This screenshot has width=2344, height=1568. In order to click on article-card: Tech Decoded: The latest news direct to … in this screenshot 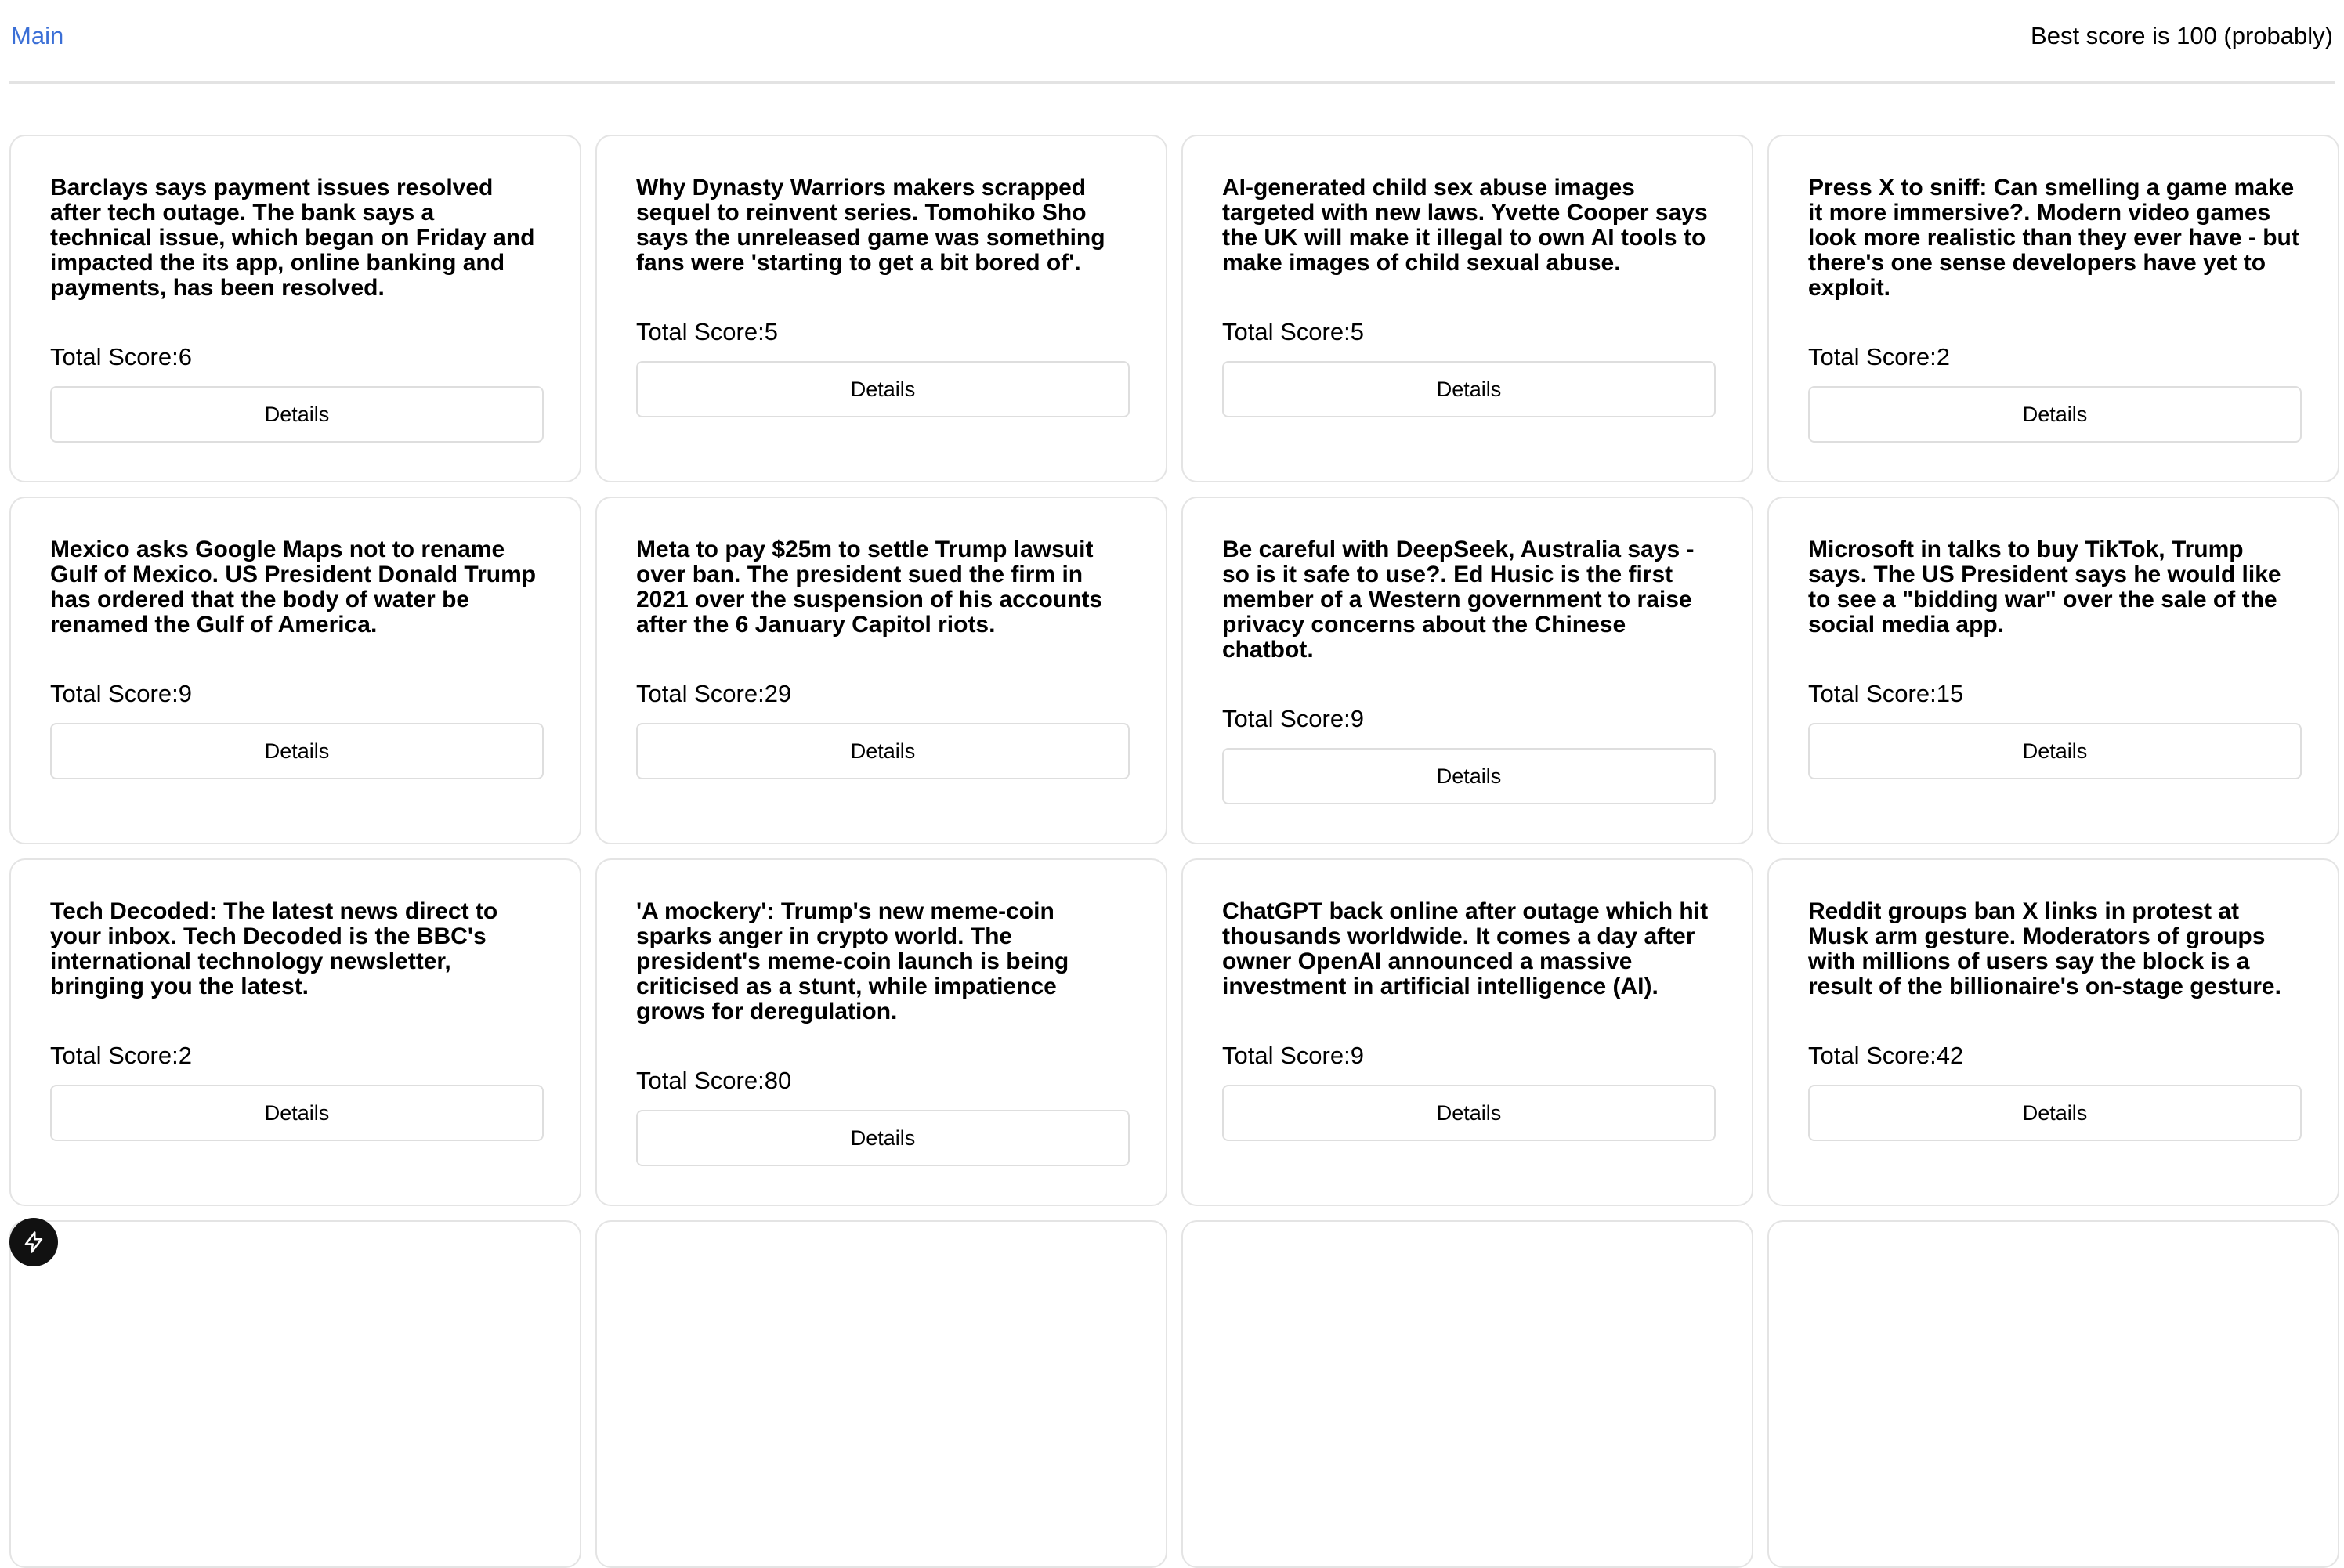, I will do `click(295, 1032)`.